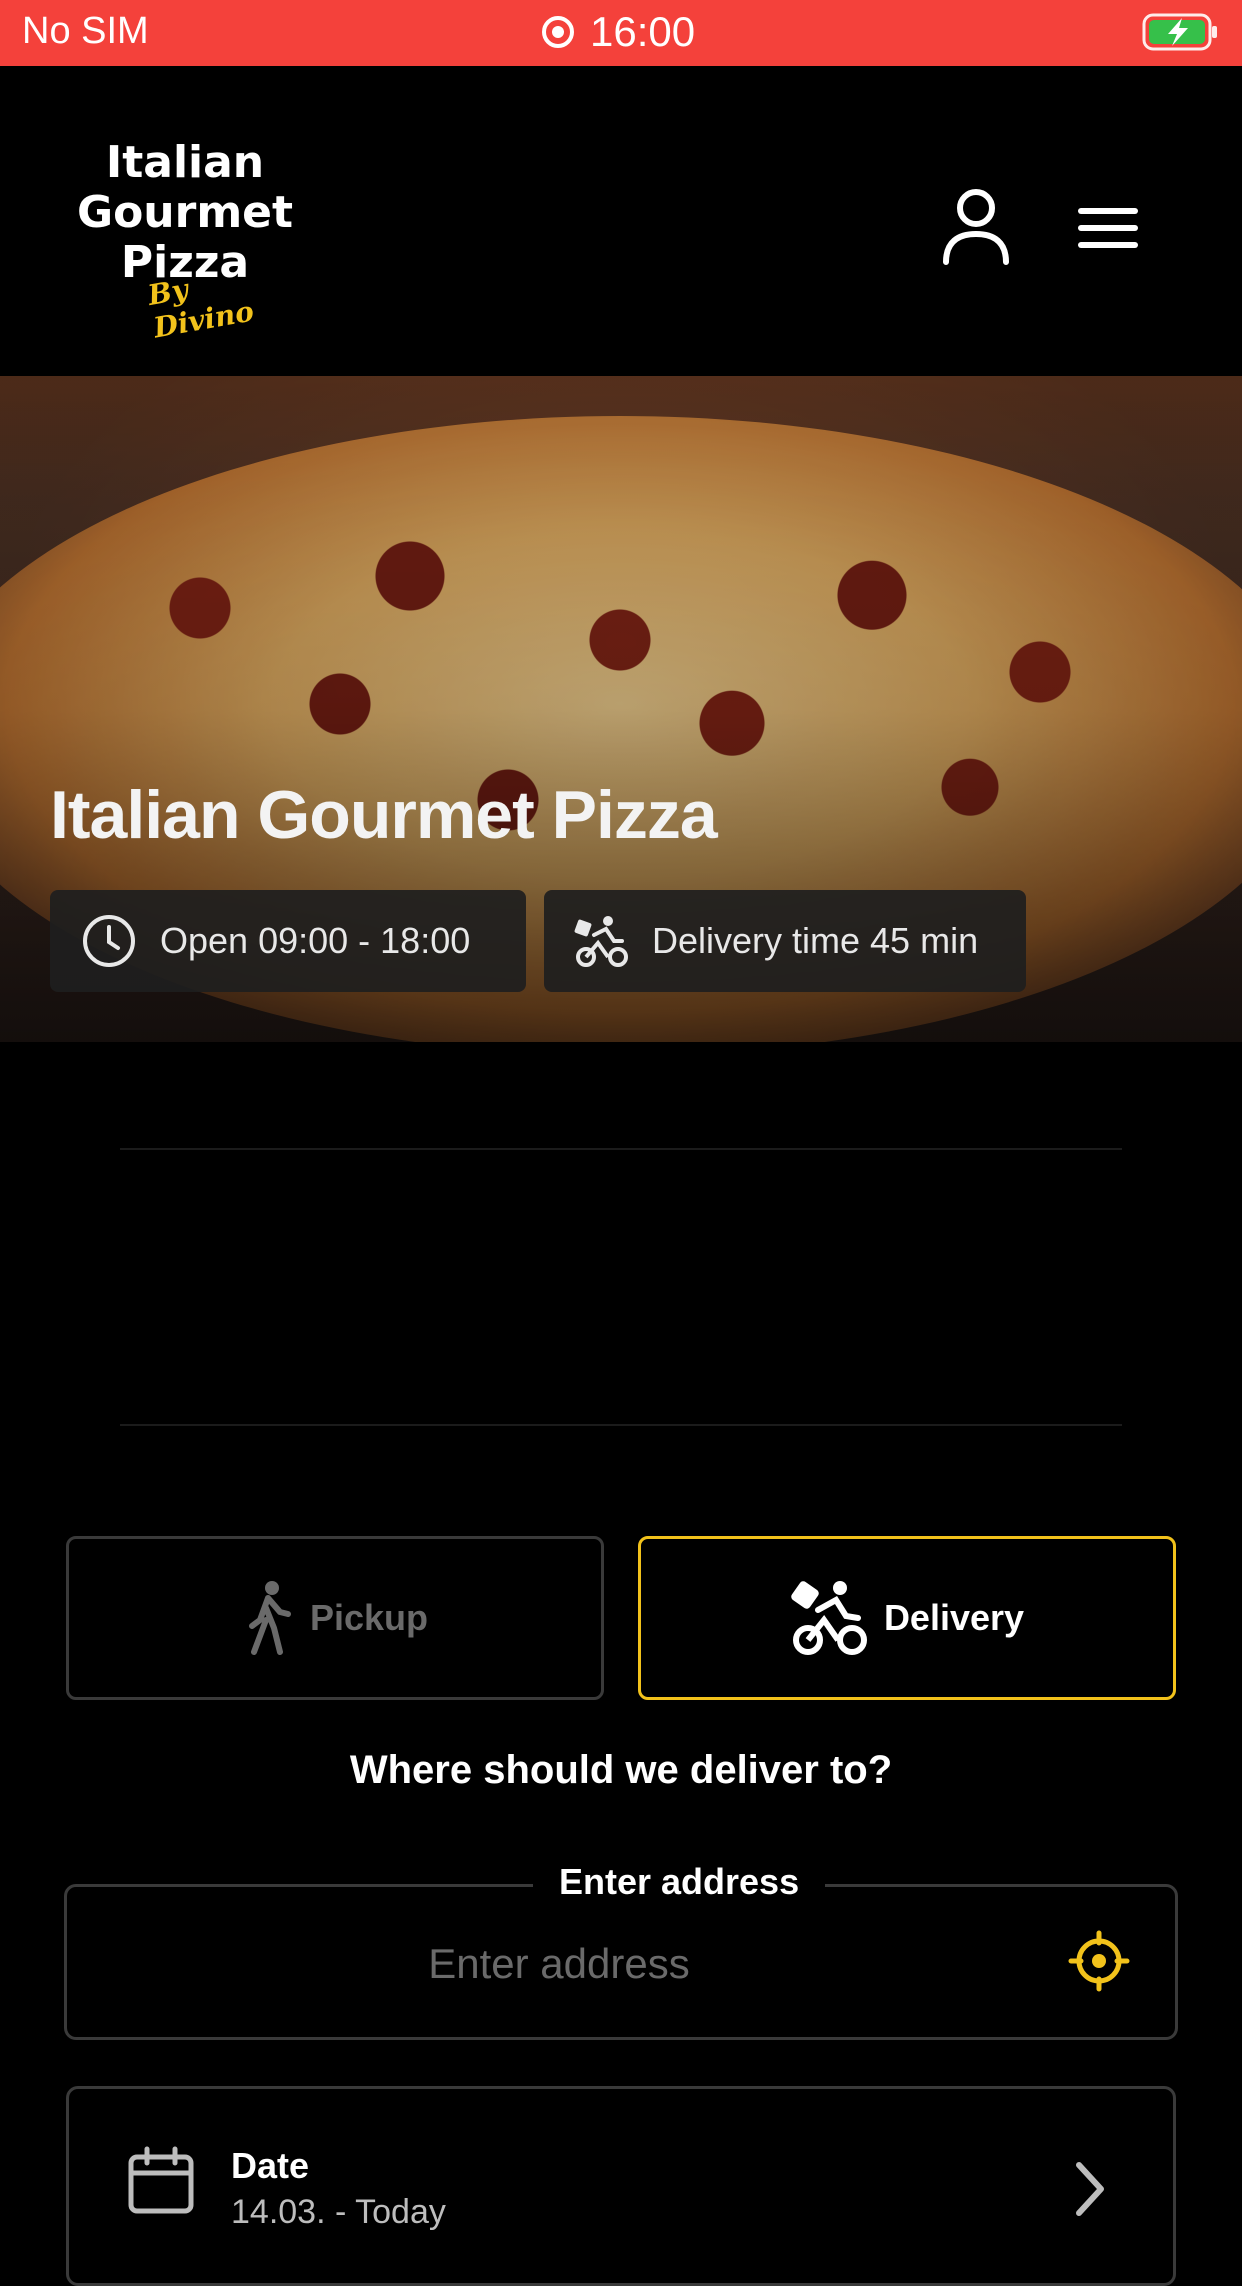 This screenshot has width=1242, height=2286. I want to click on screen-recording-icon, so click(558, 32).